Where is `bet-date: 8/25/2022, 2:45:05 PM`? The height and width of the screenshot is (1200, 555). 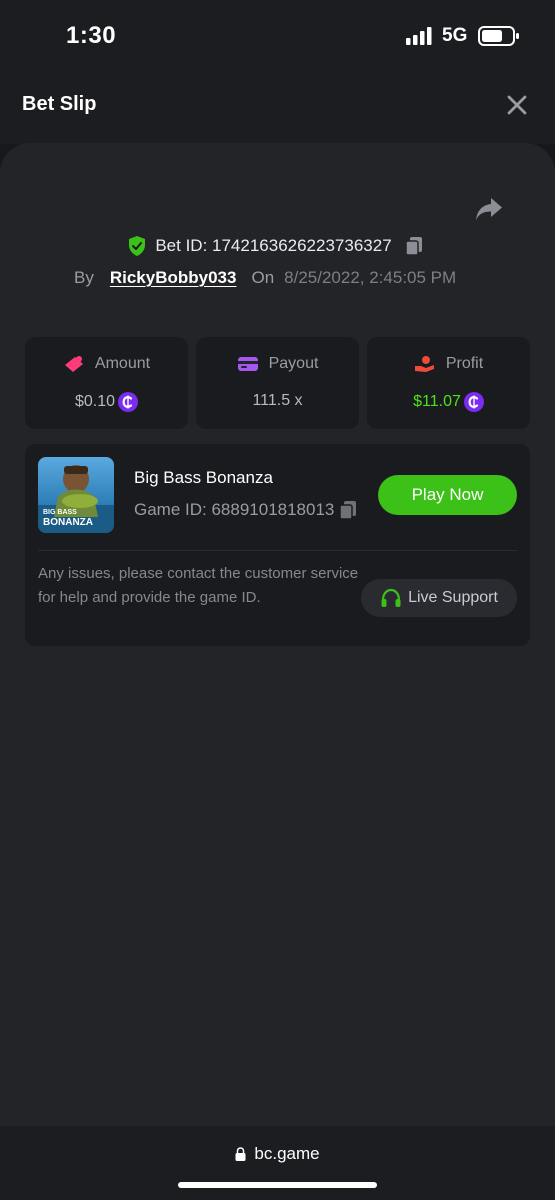
bet-date: 8/25/2022, 2:45:05 PM is located at coordinates (370, 277).